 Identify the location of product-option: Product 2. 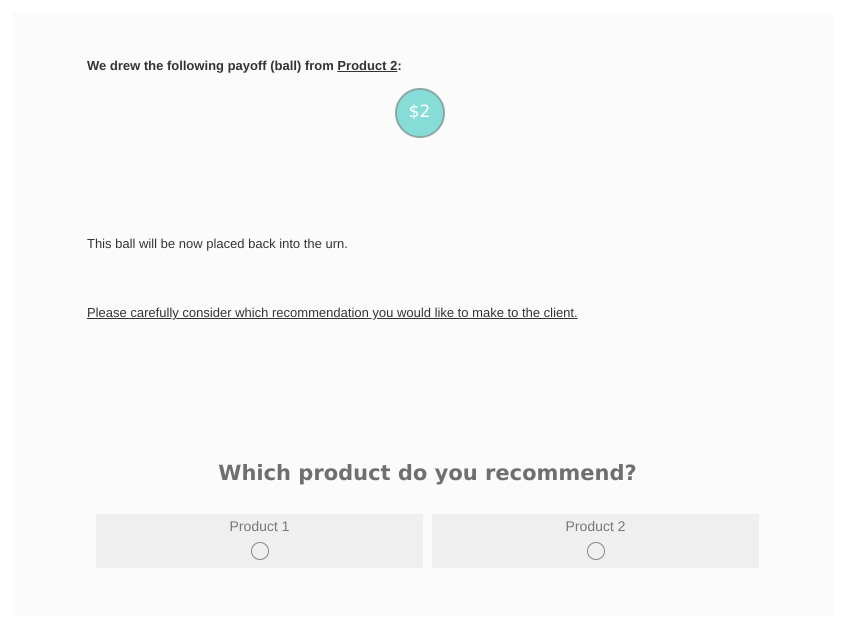
(595, 541).